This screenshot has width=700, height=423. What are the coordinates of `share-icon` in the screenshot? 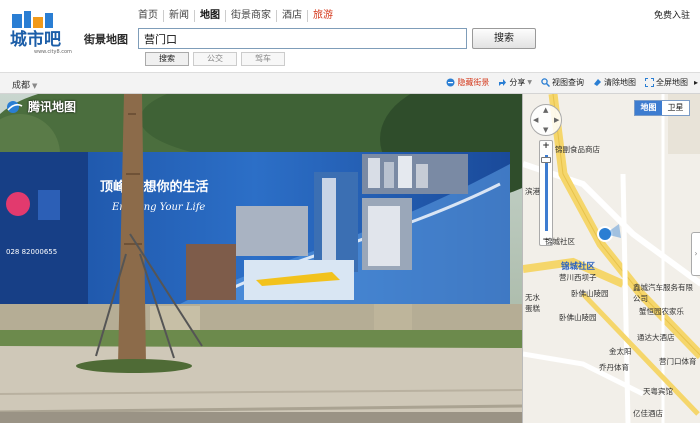 It's located at (502, 82).